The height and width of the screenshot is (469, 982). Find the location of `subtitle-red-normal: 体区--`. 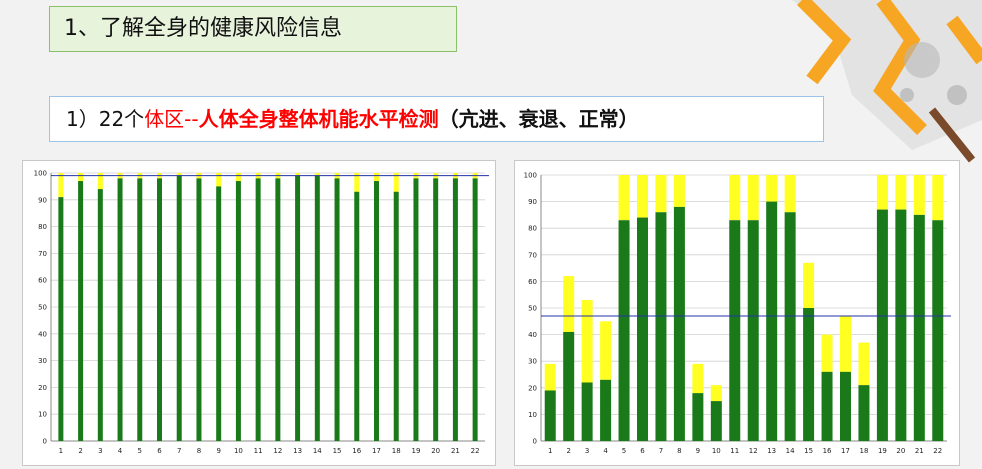

subtitle-red-normal: 体区-- is located at coordinates (171, 119).